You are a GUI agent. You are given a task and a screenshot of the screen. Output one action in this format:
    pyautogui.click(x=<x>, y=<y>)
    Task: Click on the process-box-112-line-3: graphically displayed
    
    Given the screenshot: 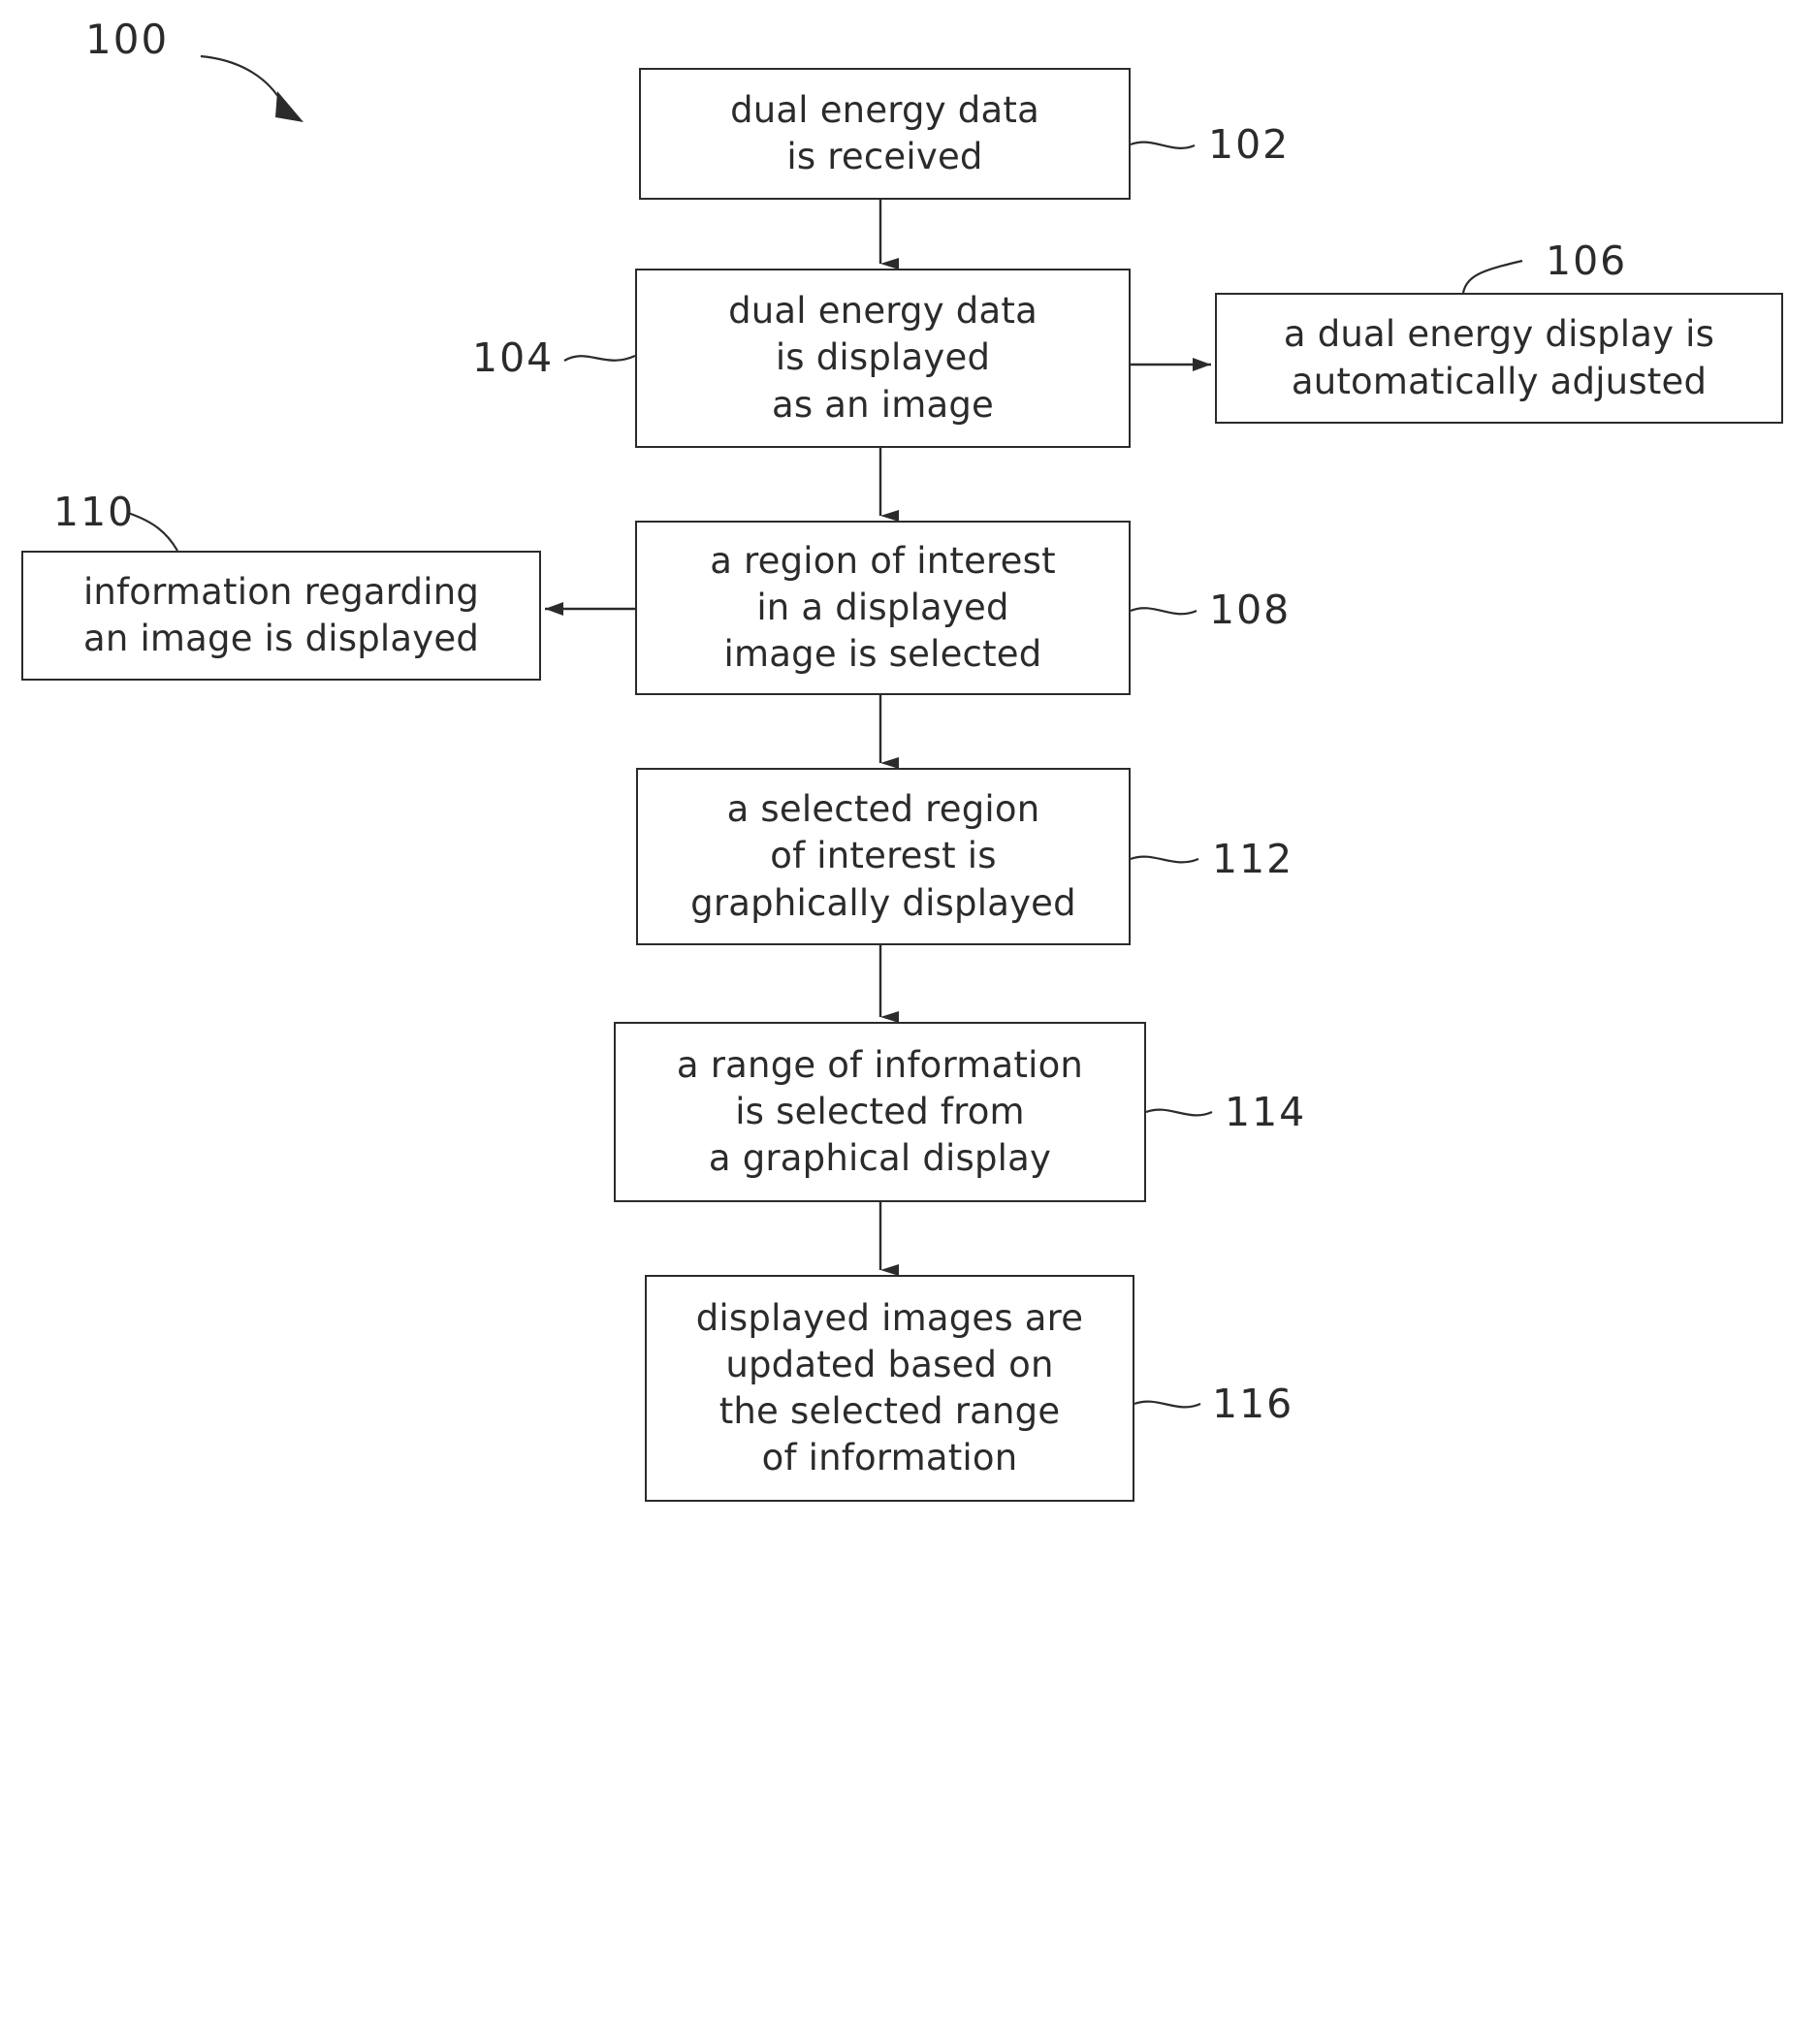 What is the action you would take?
    pyautogui.click(x=883, y=902)
    